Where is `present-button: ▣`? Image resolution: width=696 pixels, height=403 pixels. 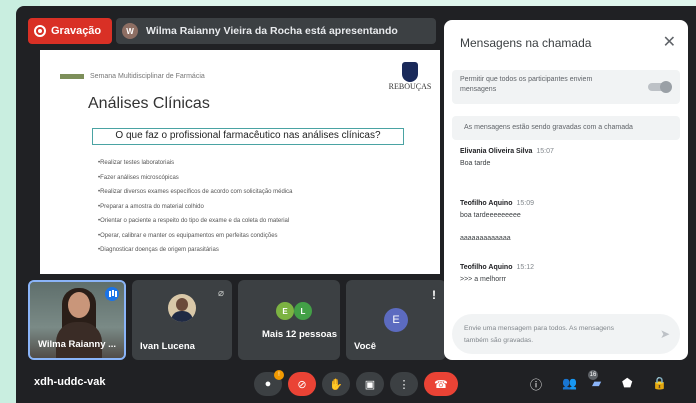
present-button: ▣ is located at coordinates (370, 384).